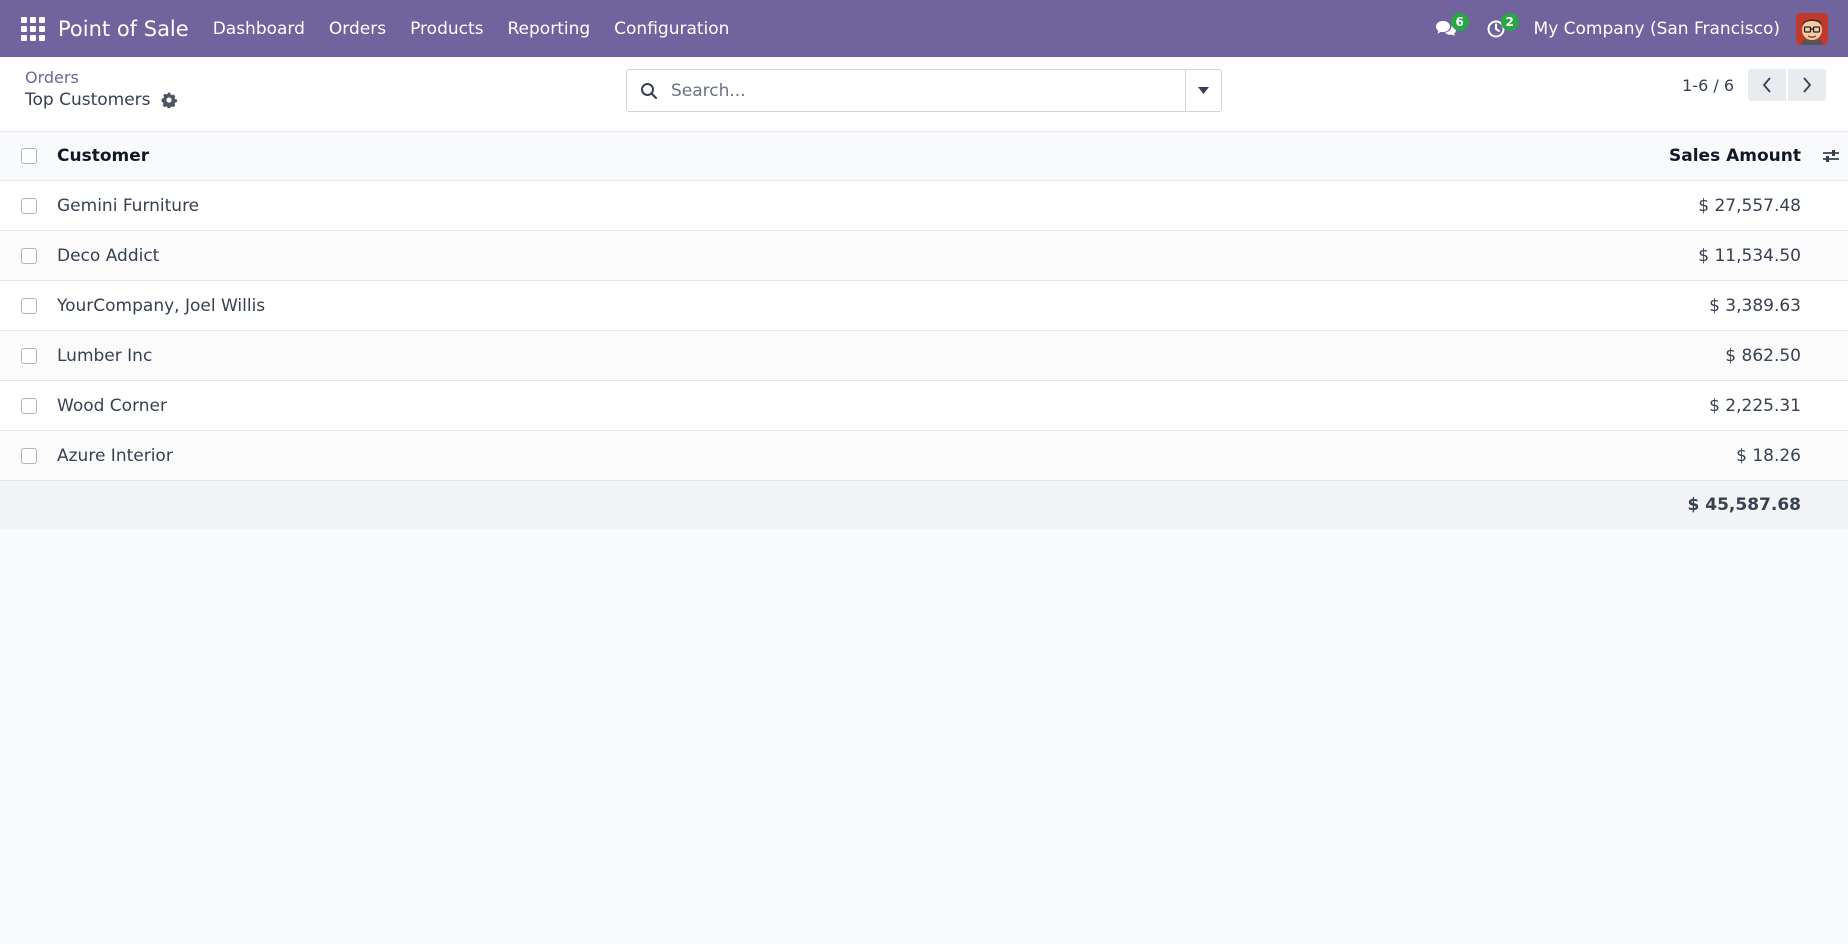  What do you see at coordinates (105, 355) in the screenshot?
I see `customer-cell: Lumber Inc` at bounding box center [105, 355].